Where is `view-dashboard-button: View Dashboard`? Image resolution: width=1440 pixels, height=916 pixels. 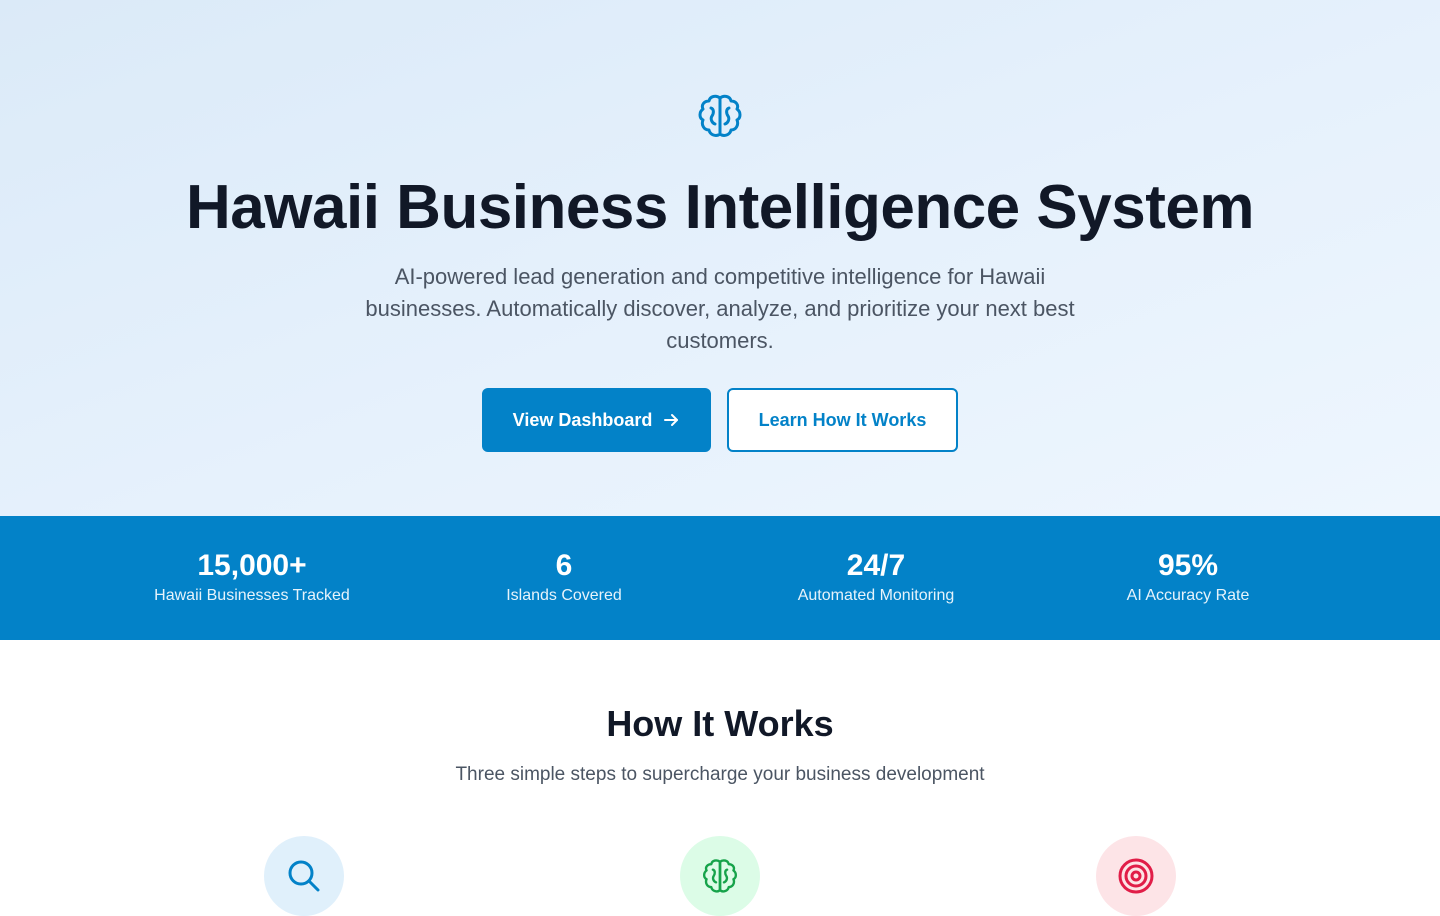 view-dashboard-button: View Dashboard is located at coordinates (596, 420).